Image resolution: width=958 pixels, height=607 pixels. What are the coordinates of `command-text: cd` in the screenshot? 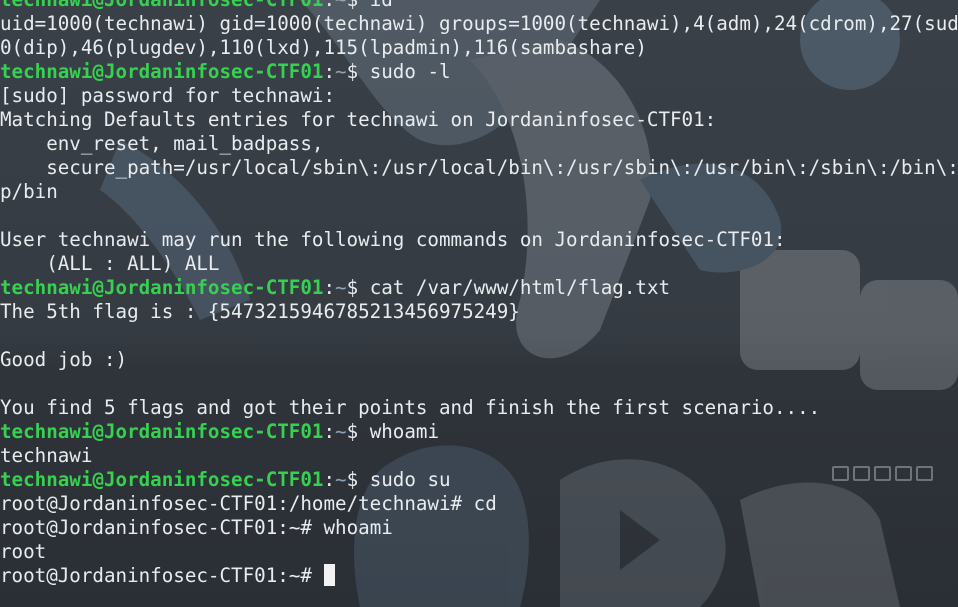 It's located at (485, 503).